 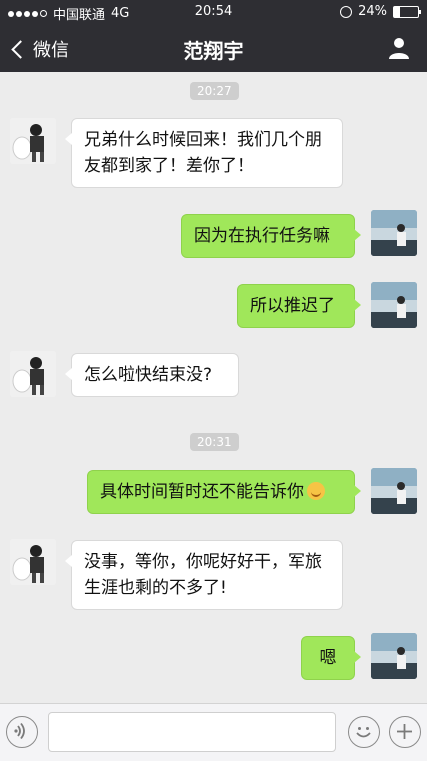 I want to click on voice-button, so click(x=22, y=732).